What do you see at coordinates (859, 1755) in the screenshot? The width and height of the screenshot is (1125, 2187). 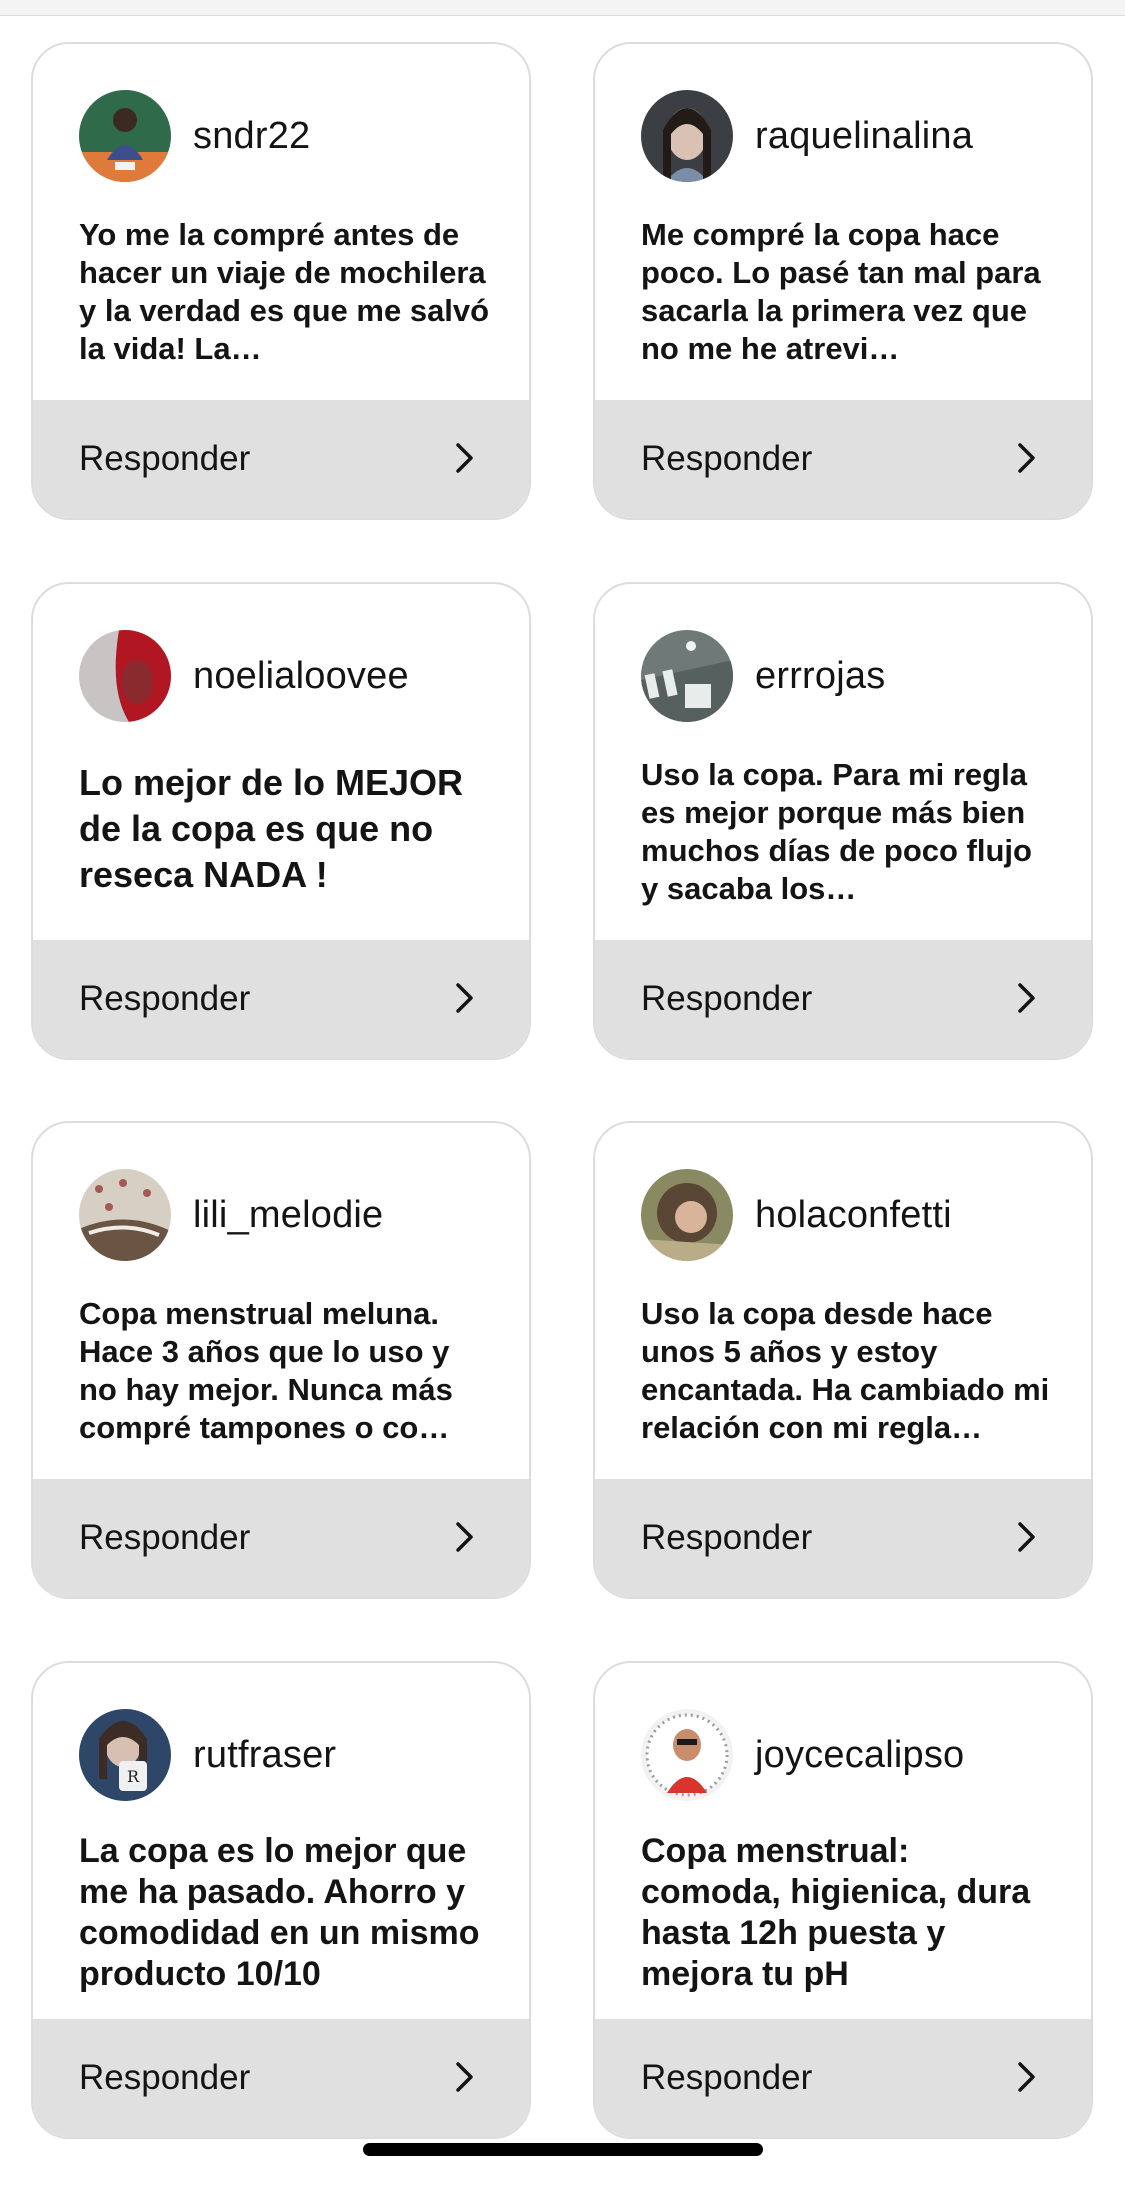 I see `username: joycecalipso` at bounding box center [859, 1755].